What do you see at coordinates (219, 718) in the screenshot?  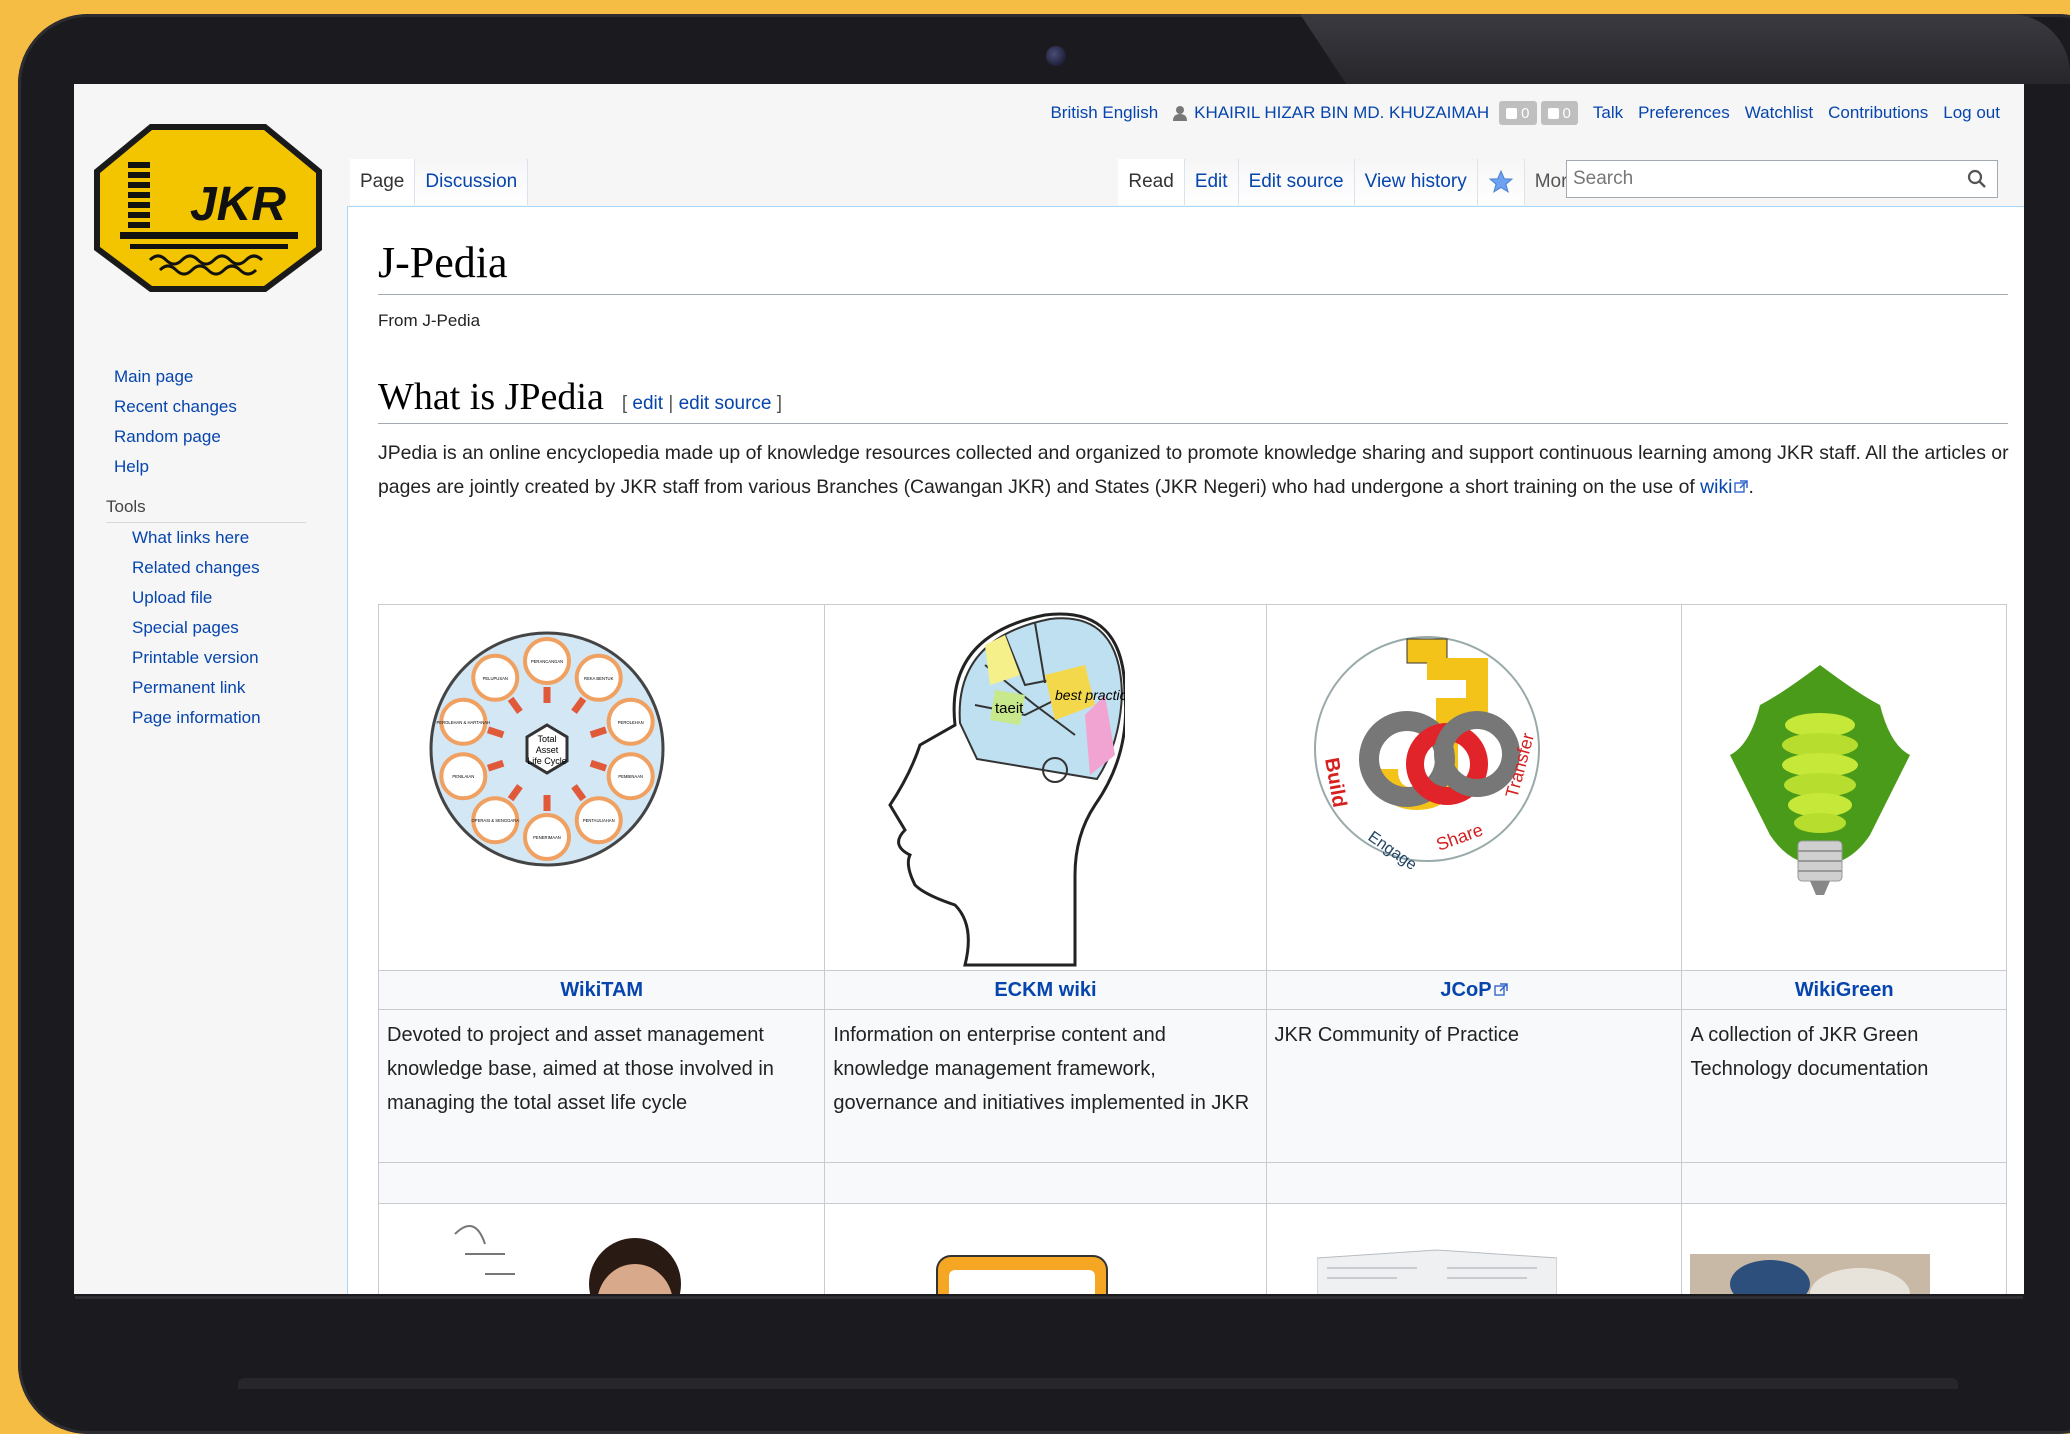 I see `sidebar-item-page-information: Page information` at bounding box center [219, 718].